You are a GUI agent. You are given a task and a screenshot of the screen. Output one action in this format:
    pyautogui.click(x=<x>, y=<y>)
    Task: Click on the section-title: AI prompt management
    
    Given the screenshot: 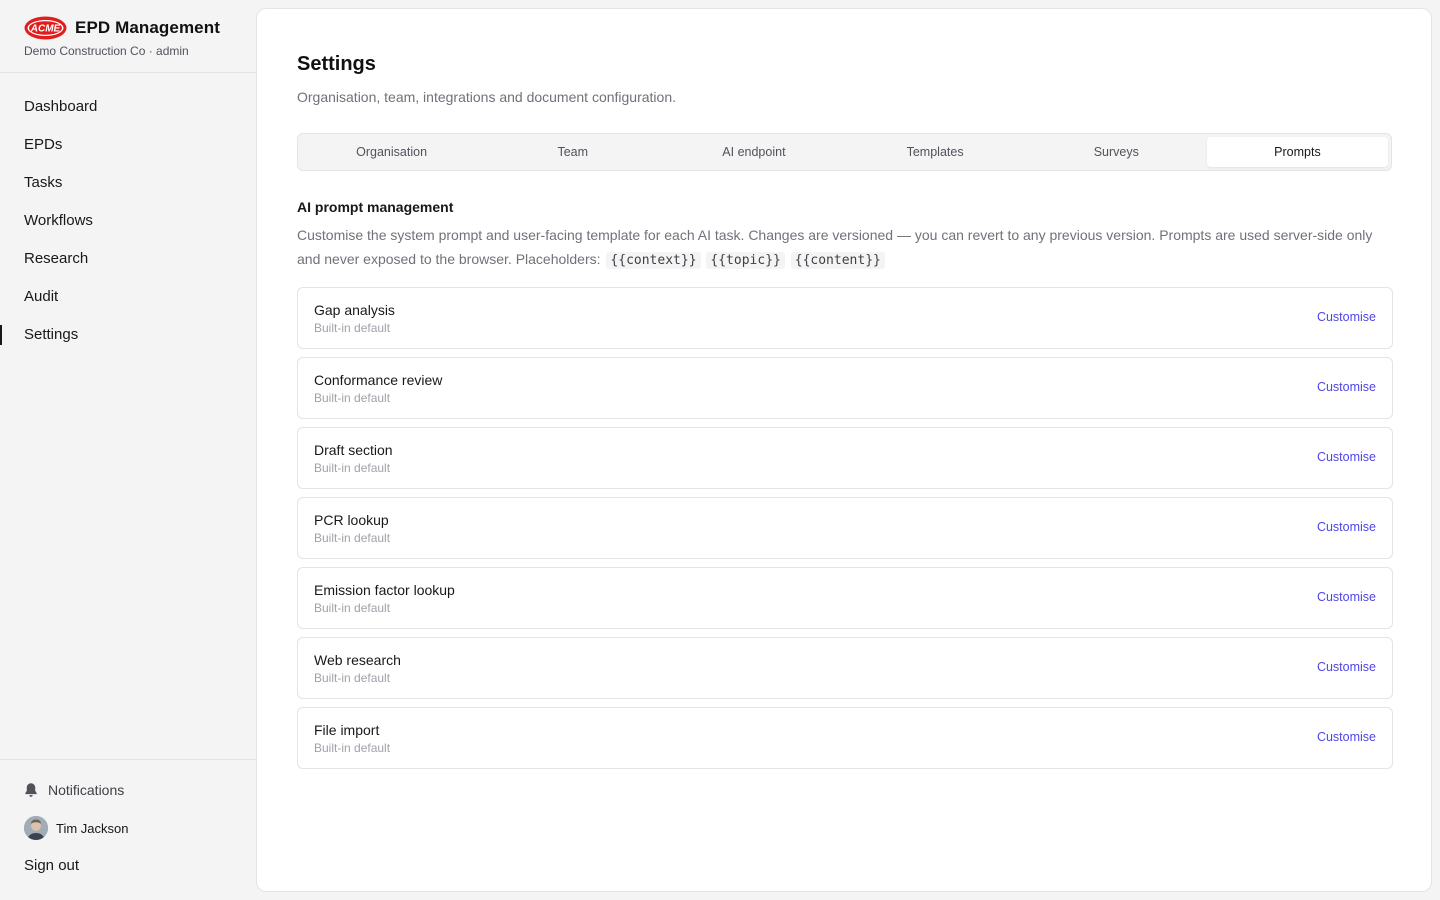 What is the action you would take?
    pyautogui.click(x=375, y=207)
    